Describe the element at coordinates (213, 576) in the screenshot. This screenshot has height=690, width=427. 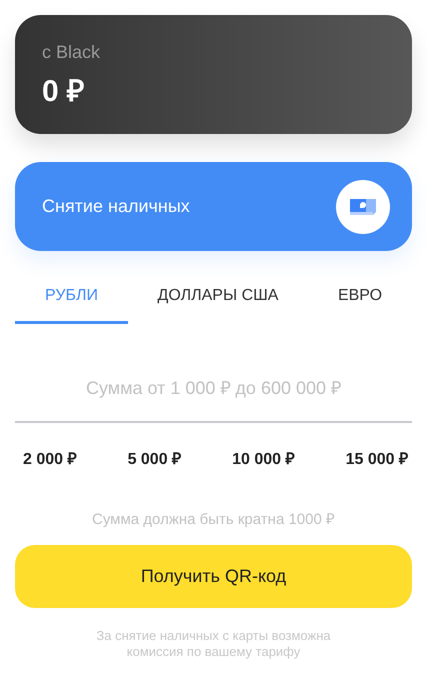
I see `get-qr-code-button: Получить QR-код` at that location.